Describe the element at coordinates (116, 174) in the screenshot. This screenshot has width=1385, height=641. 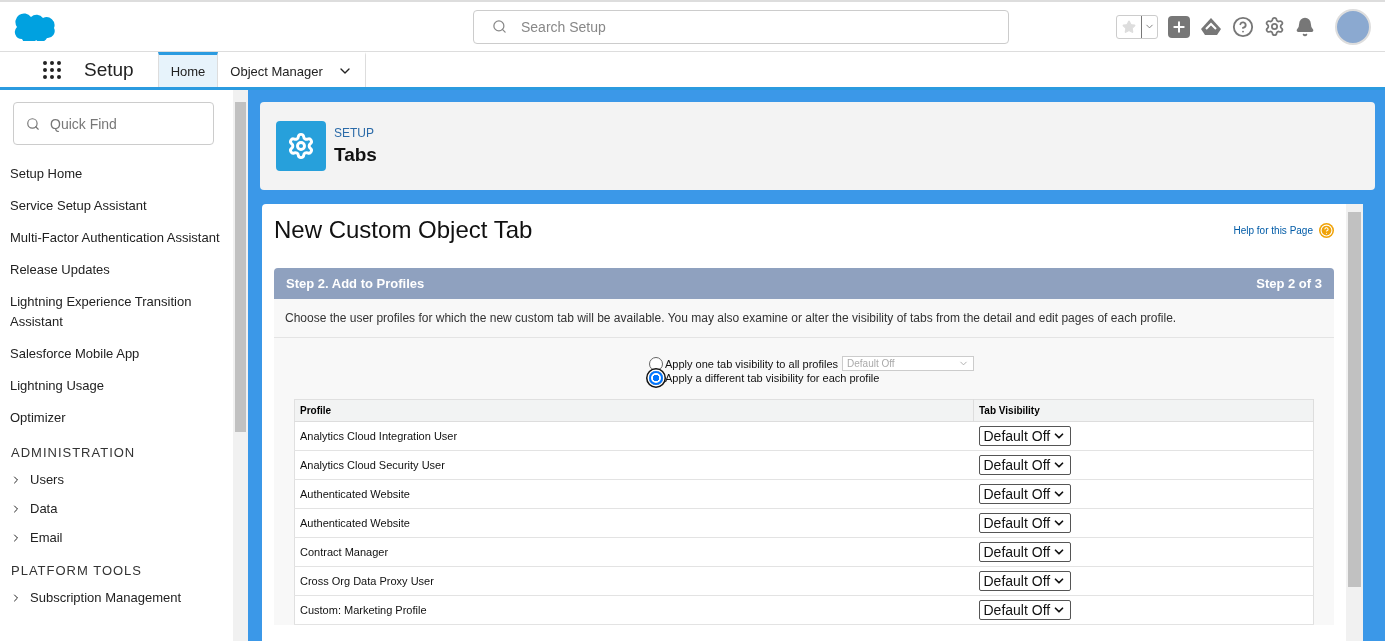
I see `sidebar-link: Setup Home` at that location.